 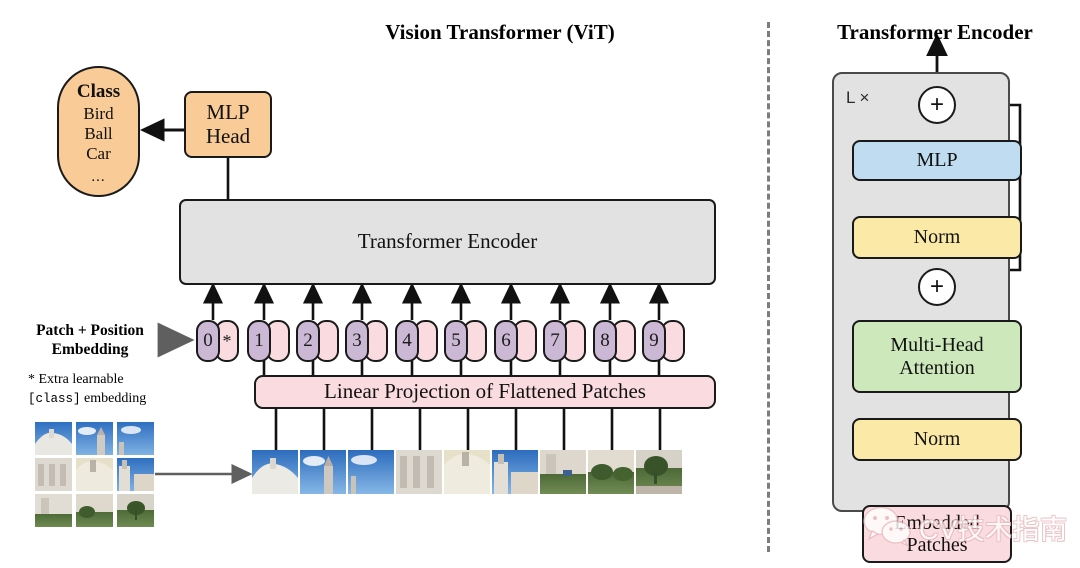 I want to click on token-7: 7, so click(x=565, y=341).